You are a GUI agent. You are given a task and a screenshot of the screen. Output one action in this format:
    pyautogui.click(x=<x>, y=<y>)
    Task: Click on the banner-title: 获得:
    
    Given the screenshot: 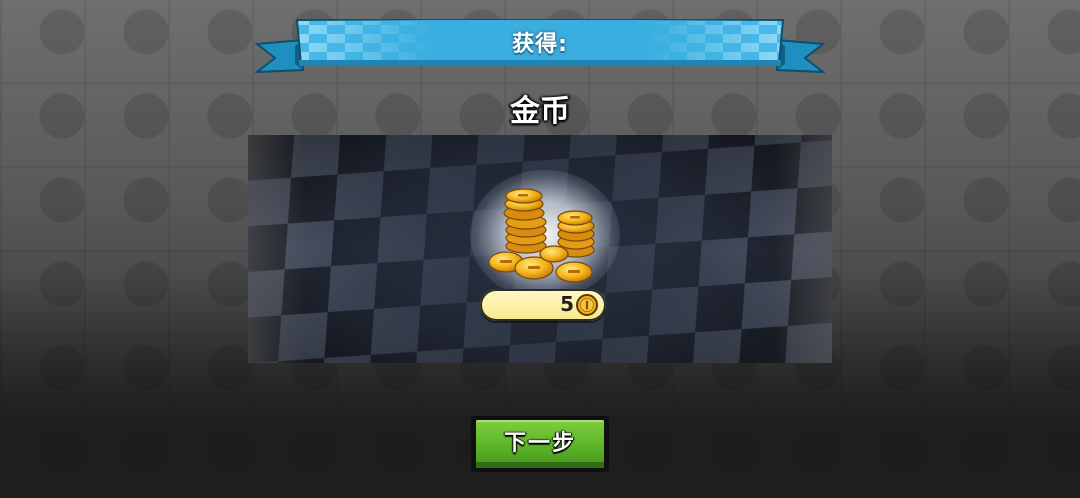 What is the action you would take?
    pyautogui.click(x=540, y=44)
    